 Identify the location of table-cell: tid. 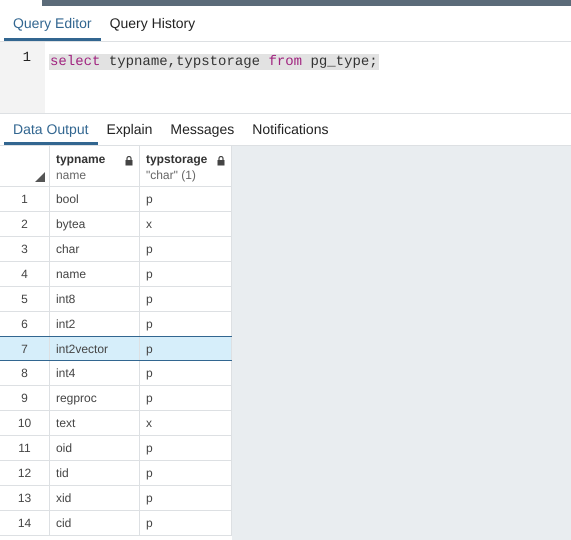
(95, 473).